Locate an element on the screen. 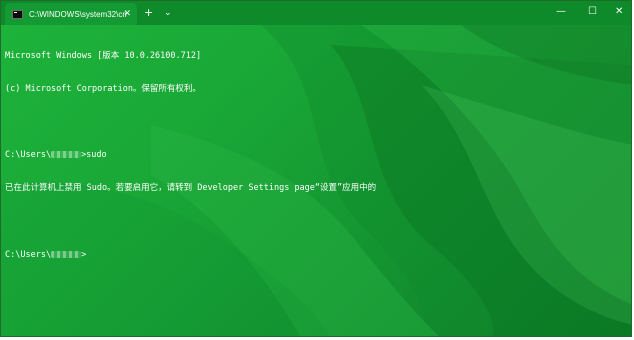  command-line-prompt: C:\Users\ > is located at coordinates (190, 254).